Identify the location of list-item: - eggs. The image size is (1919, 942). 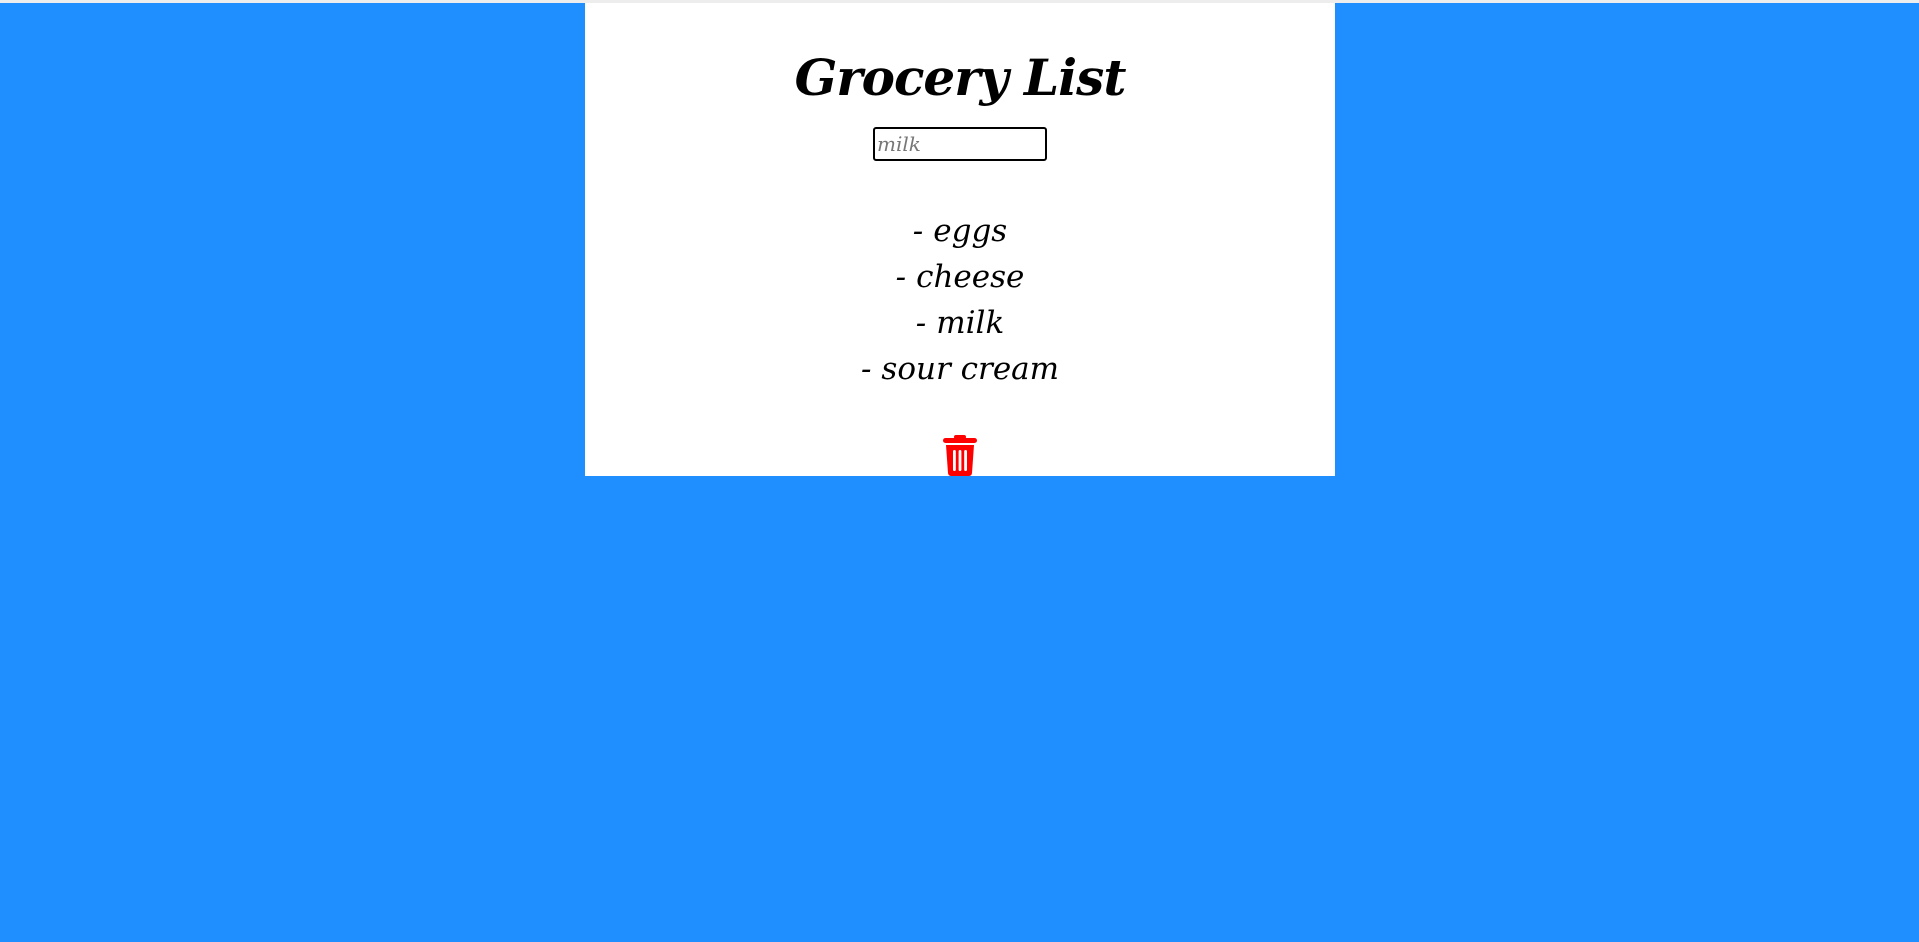
(960, 231).